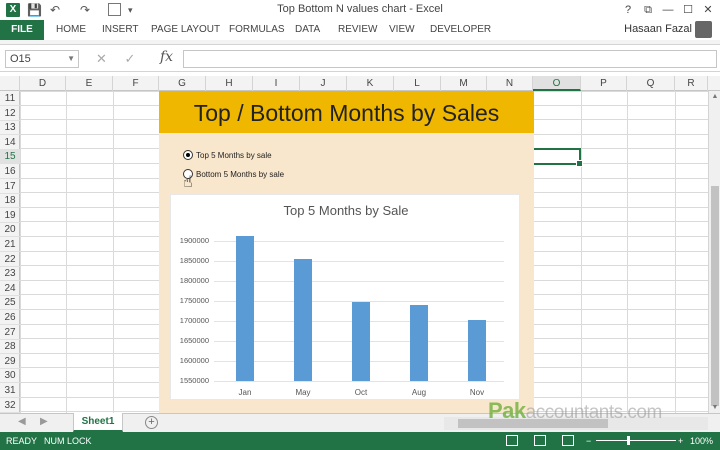 This screenshot has width=720, height=450. Describe the element at coordinates (627, 252) in the screenshot. I see `grid-column-line` at that location.